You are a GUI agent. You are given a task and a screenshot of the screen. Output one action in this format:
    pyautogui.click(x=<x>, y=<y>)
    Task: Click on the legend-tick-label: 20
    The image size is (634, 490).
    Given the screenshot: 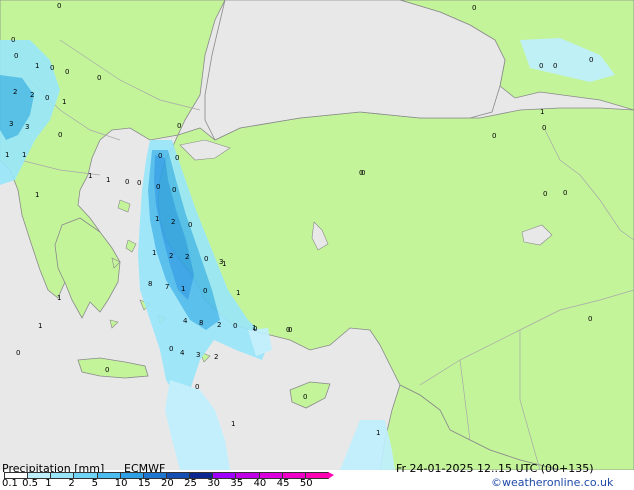 What is the action you would take?
    pyautogui.click(x=167, y=483)
    